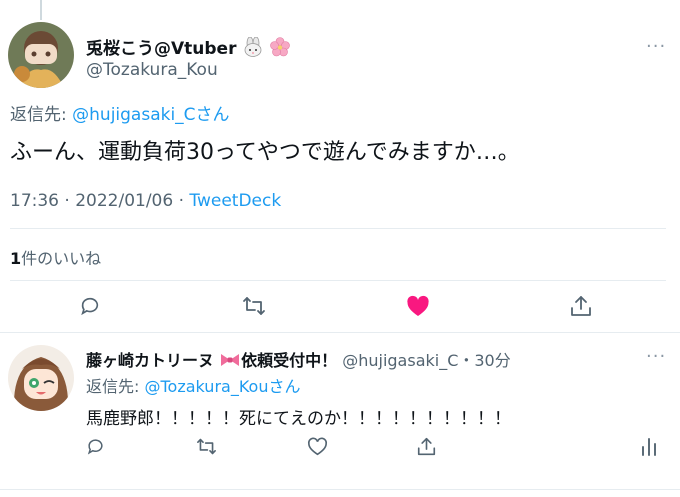 This screenshot has height=497, width=680. I want to click on reply-avatar, so click(41, 378).